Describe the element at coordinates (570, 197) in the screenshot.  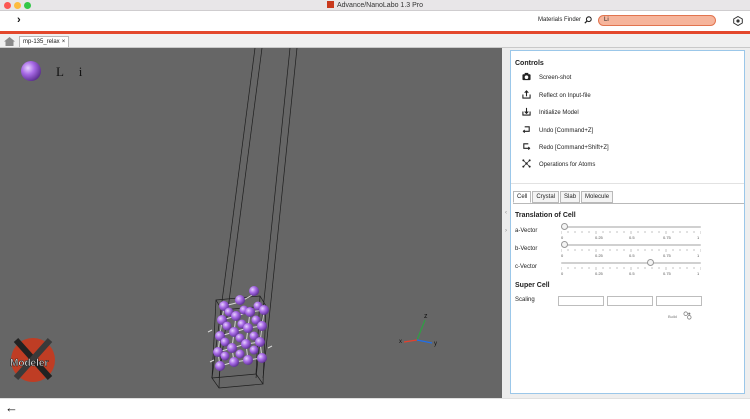
I see `tab-slab: Slab` at that location.